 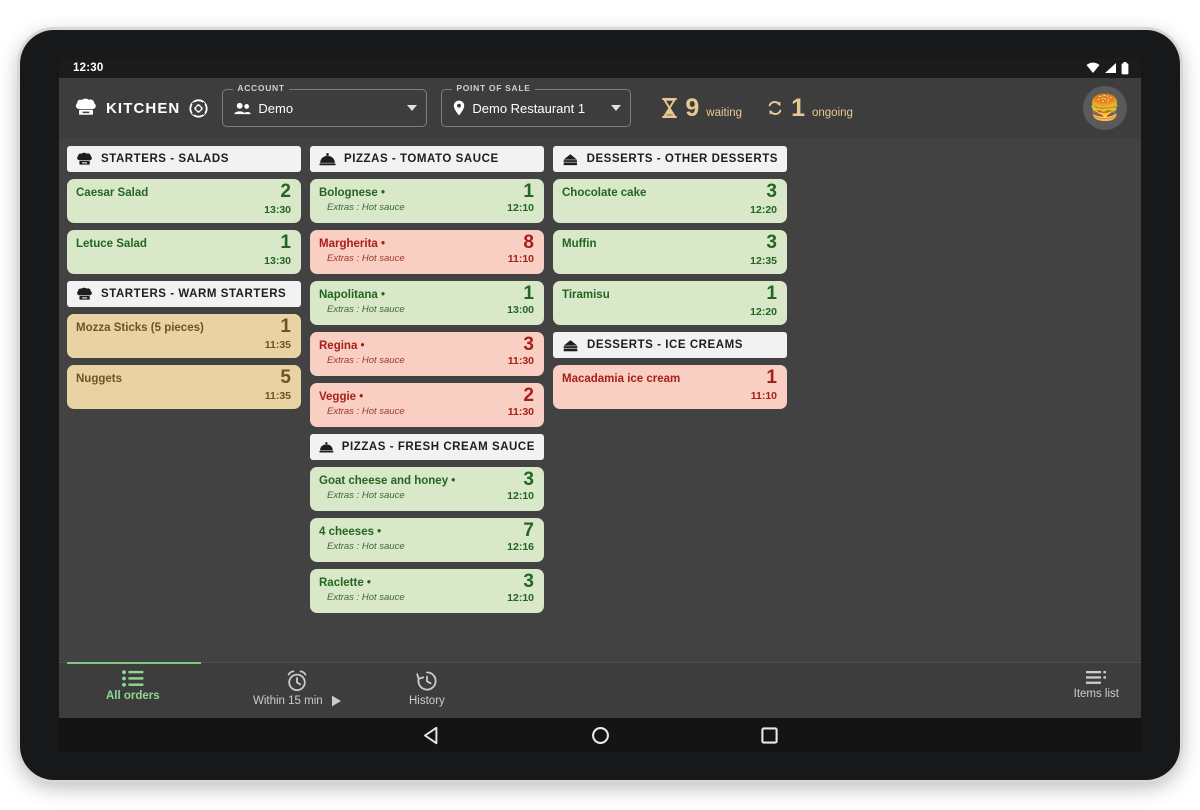 I want to click on order-item-name: Goat cheese and honey •, so click(x=387, y=481).